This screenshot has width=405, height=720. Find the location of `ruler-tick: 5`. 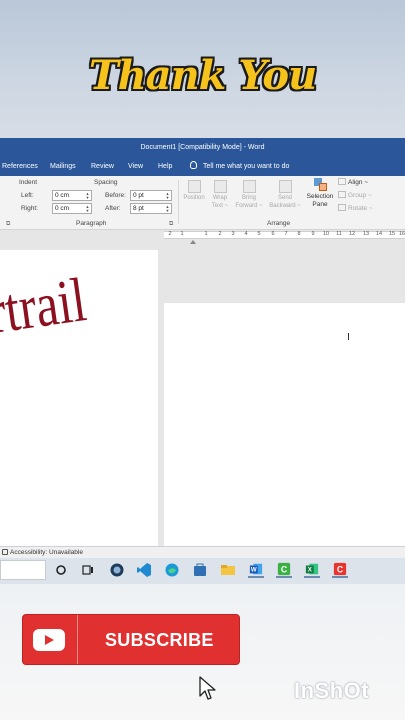

ruler-tick: 5 is located at coordinates (259, 234).